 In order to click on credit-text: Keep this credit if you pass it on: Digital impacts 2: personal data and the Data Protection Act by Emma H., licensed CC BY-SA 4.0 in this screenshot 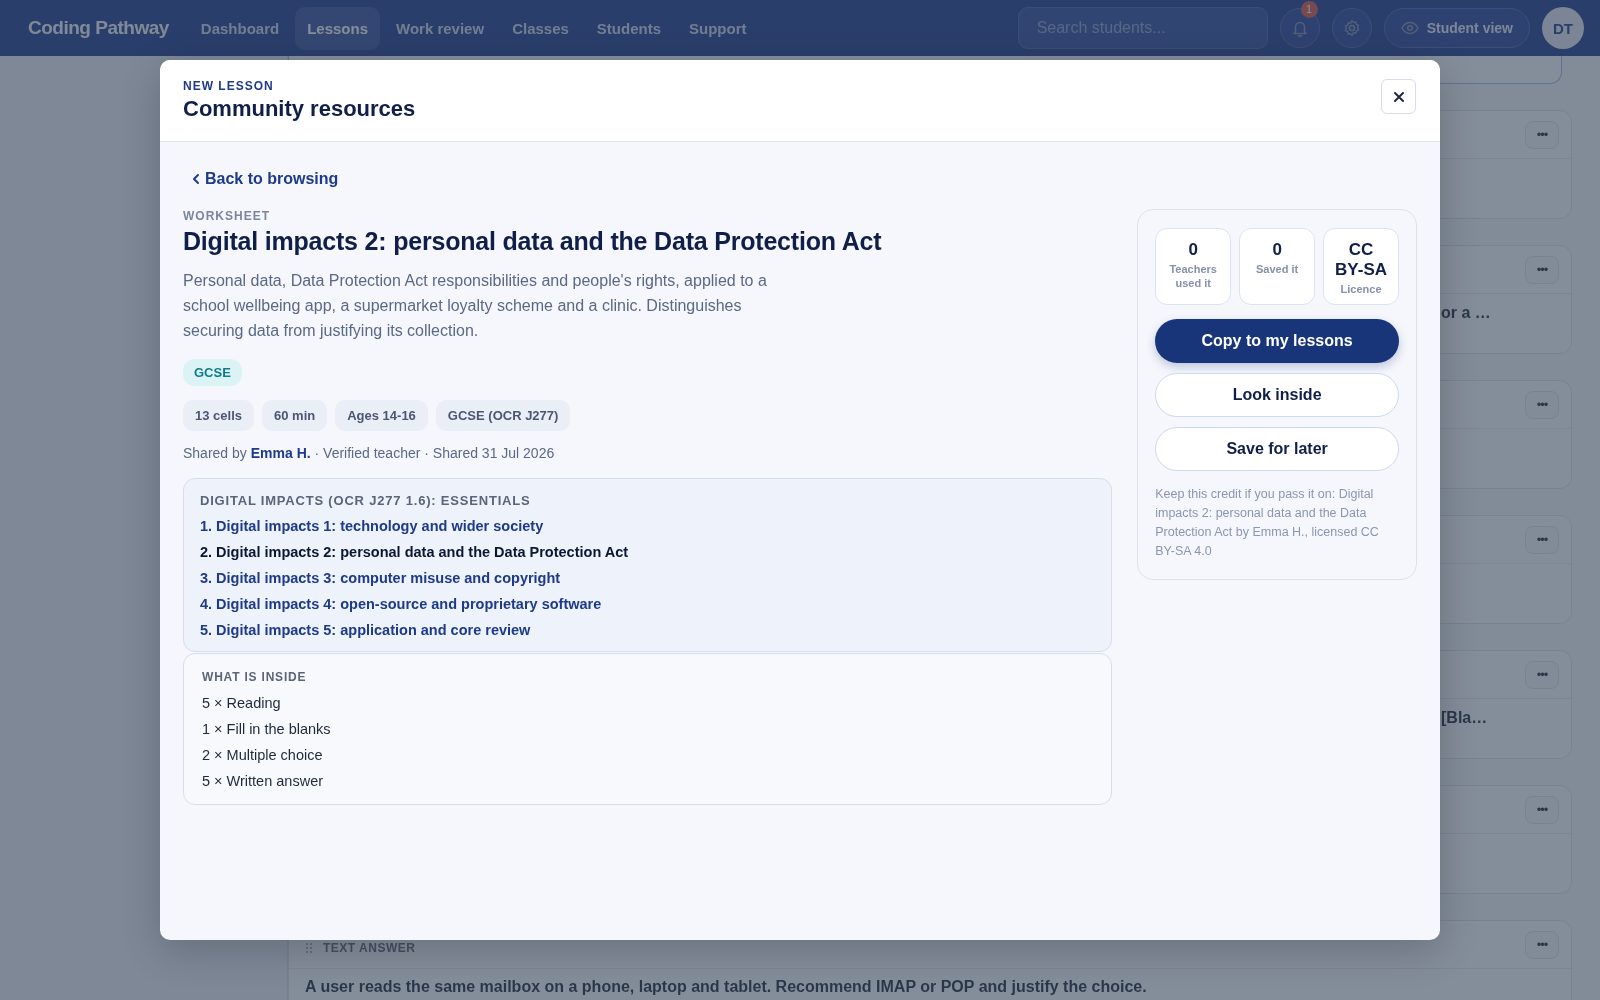, I will do `click(1267, 523)`.